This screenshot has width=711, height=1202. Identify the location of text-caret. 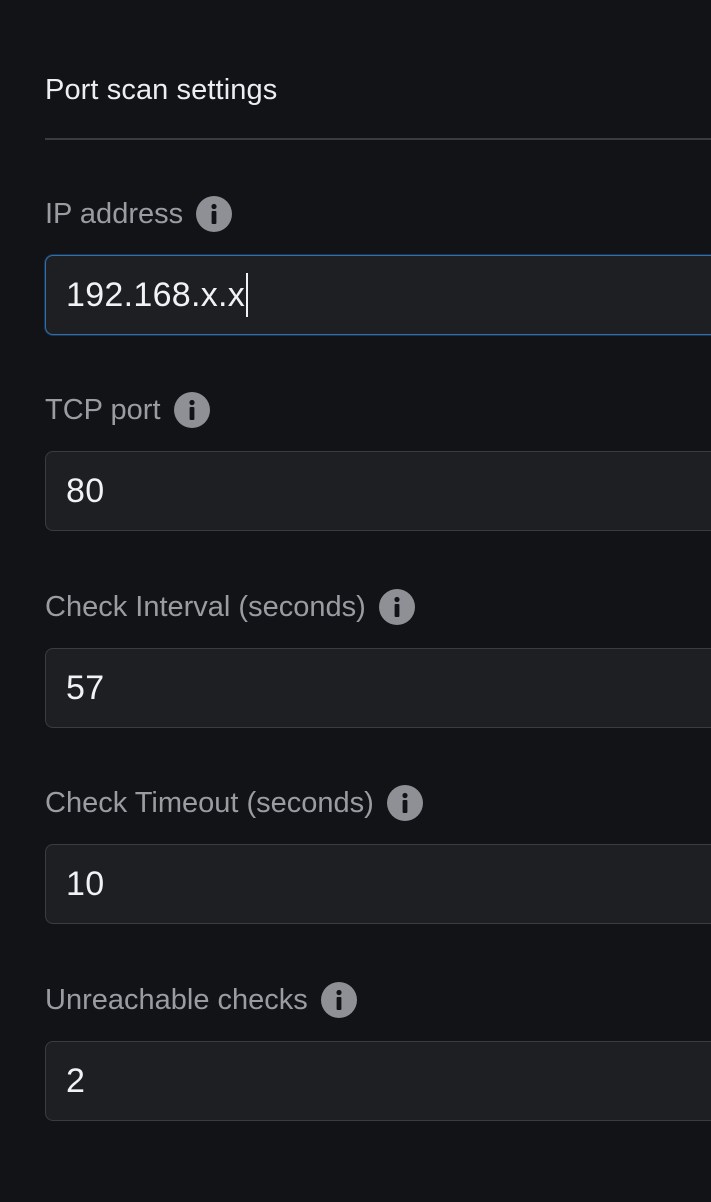
(247, 295).